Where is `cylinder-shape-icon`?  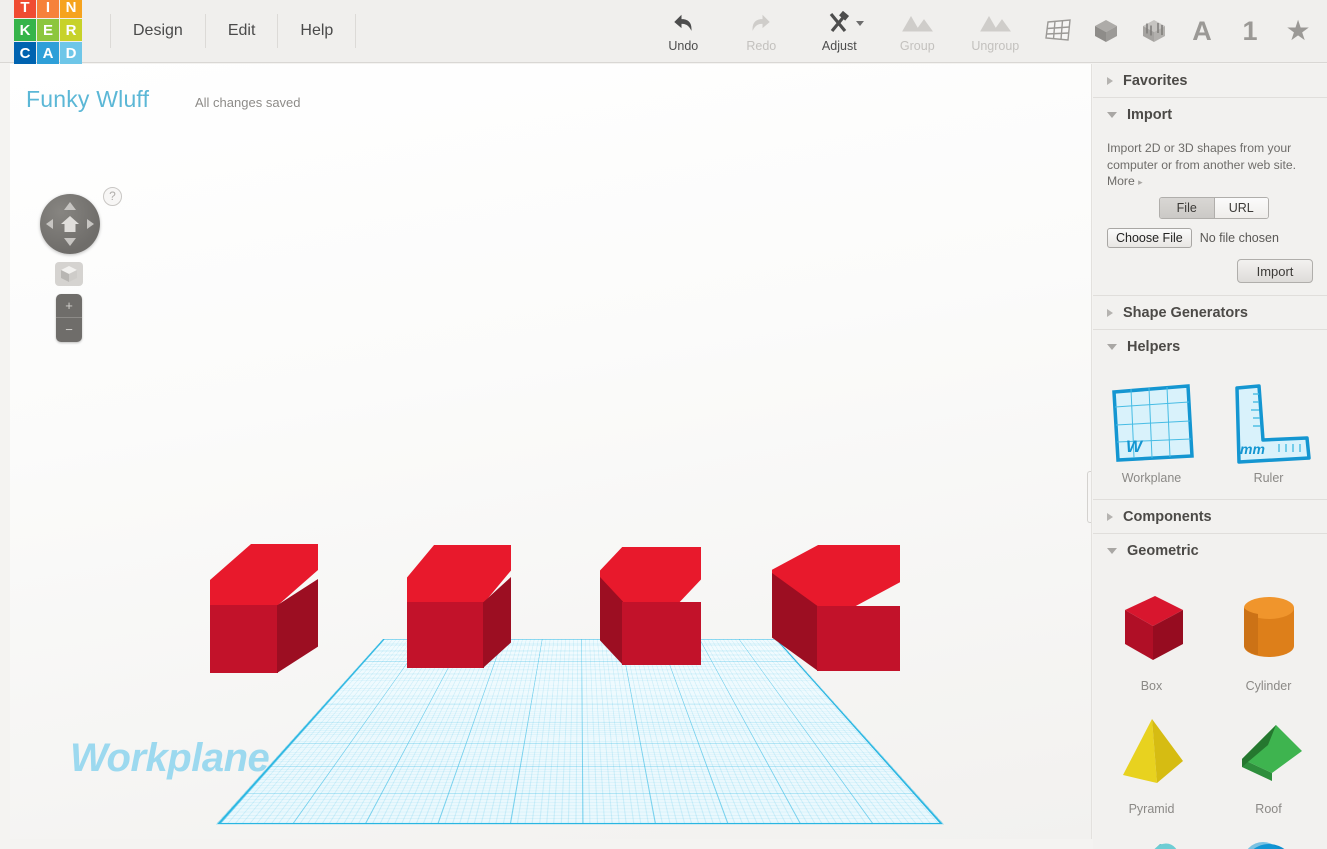 cylinder-shape-icon is located at coordinates (1268, 629).